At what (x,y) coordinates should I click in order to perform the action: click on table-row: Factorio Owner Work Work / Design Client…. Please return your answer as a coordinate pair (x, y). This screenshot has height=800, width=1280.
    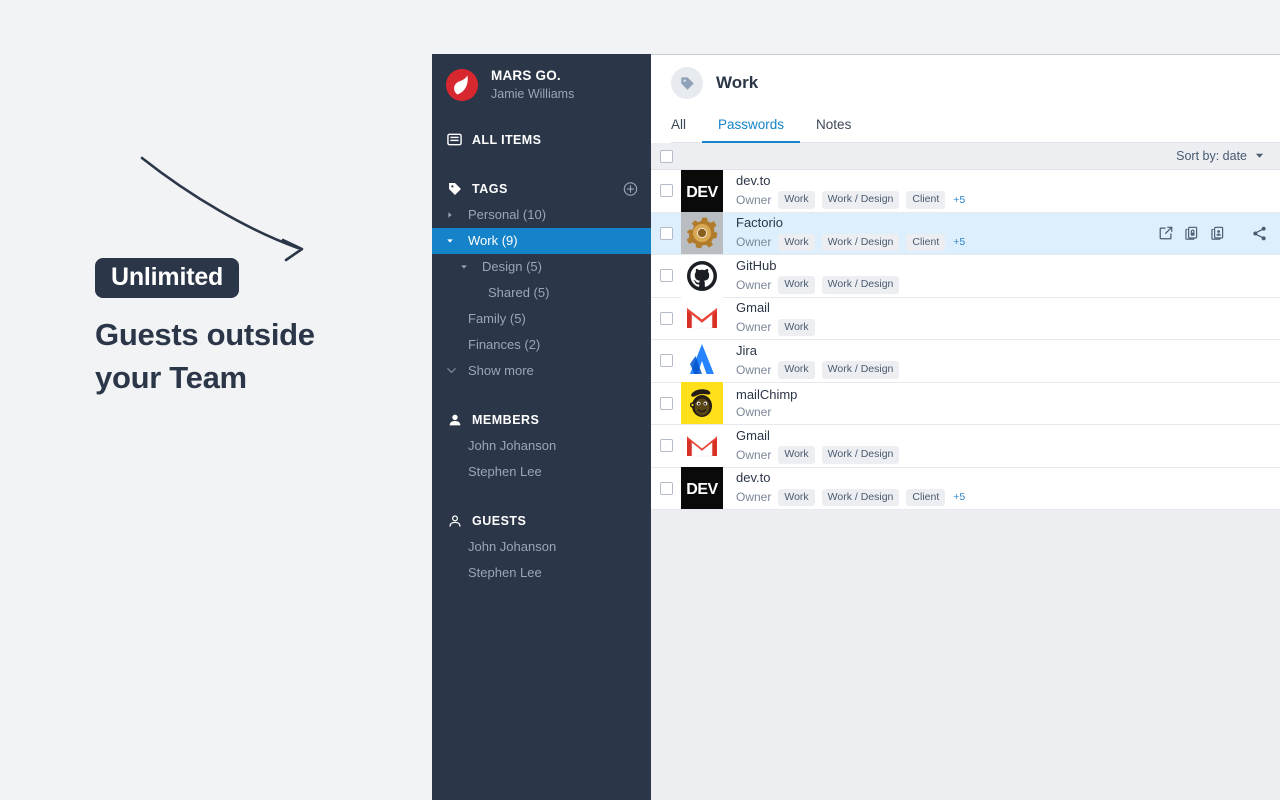
    Looking at the image, I should click on (965, 233).